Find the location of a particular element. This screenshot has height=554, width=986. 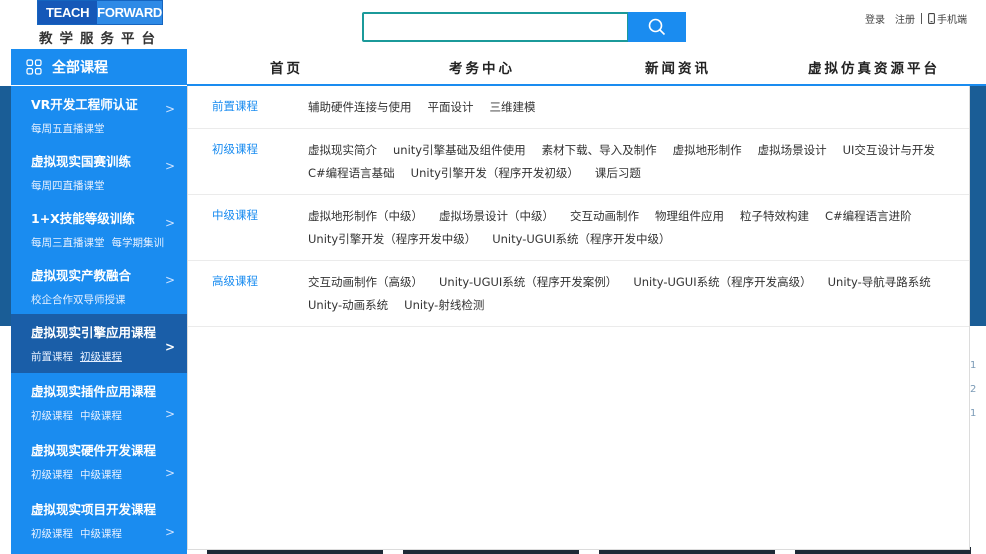

sidebar-sub-link: 校企合作双导师授课 is located at coordinates (78, 300).